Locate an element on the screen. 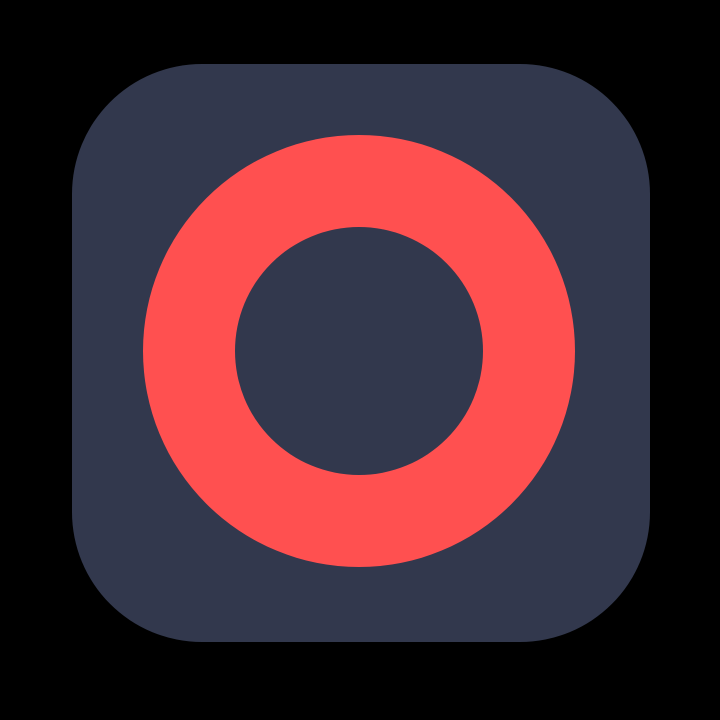 Image resolution: width=720 pixels, height=720 pixels. ring-inner-circle is located at coordinates (359, 351).